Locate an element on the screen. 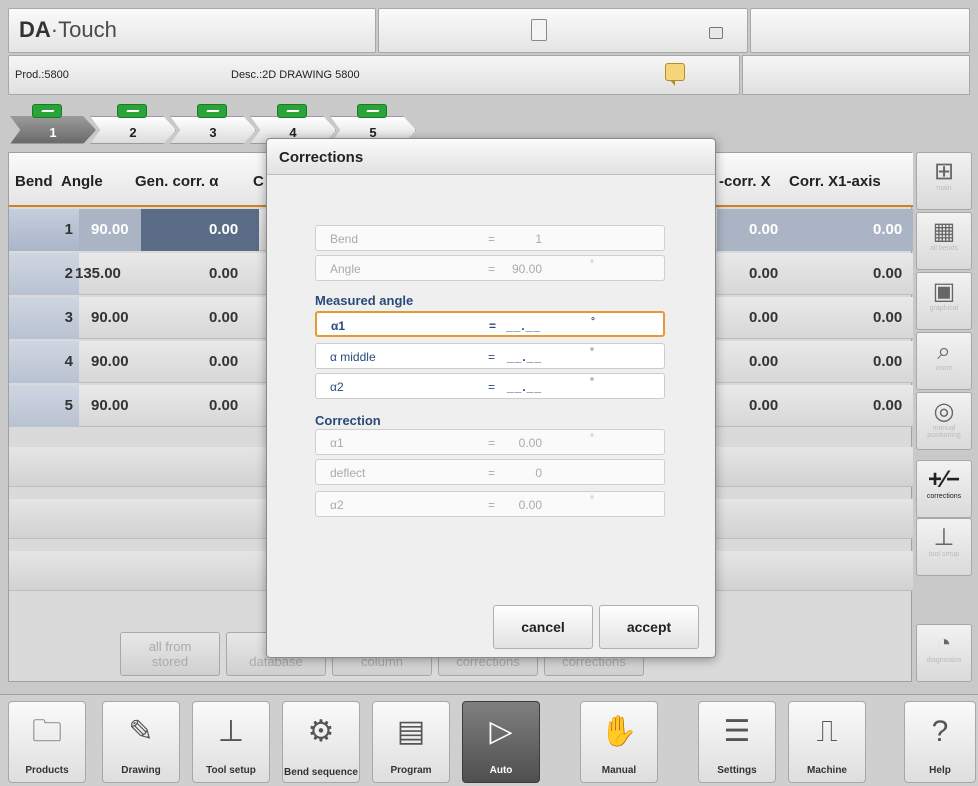  help-icon: ? is located at coordinates (940, 731).